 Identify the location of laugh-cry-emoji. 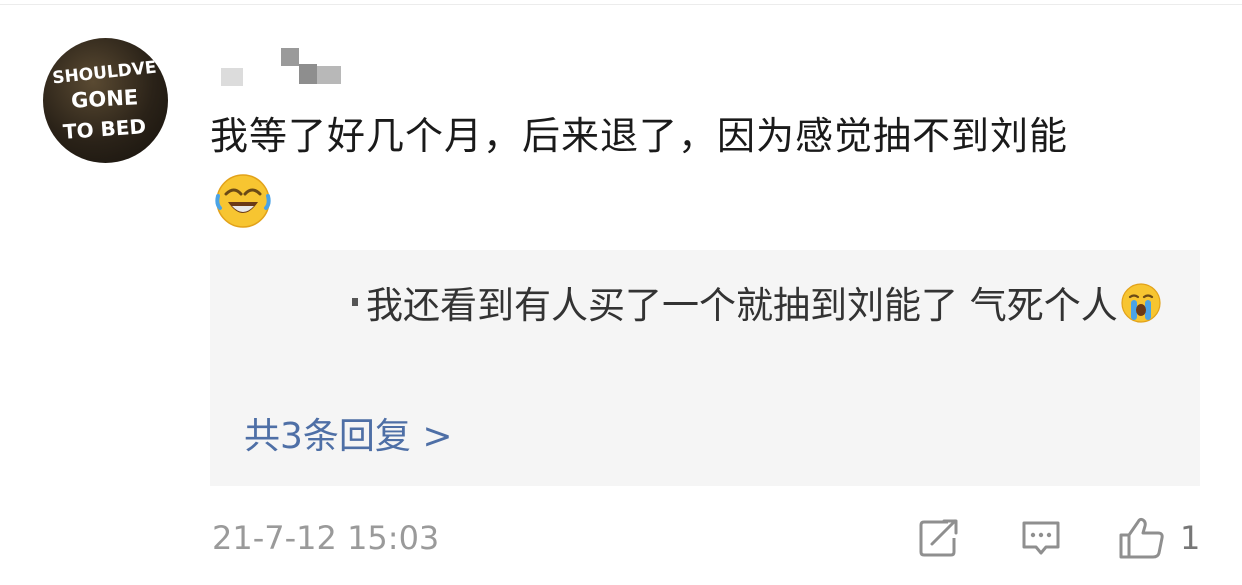
(243, 201).